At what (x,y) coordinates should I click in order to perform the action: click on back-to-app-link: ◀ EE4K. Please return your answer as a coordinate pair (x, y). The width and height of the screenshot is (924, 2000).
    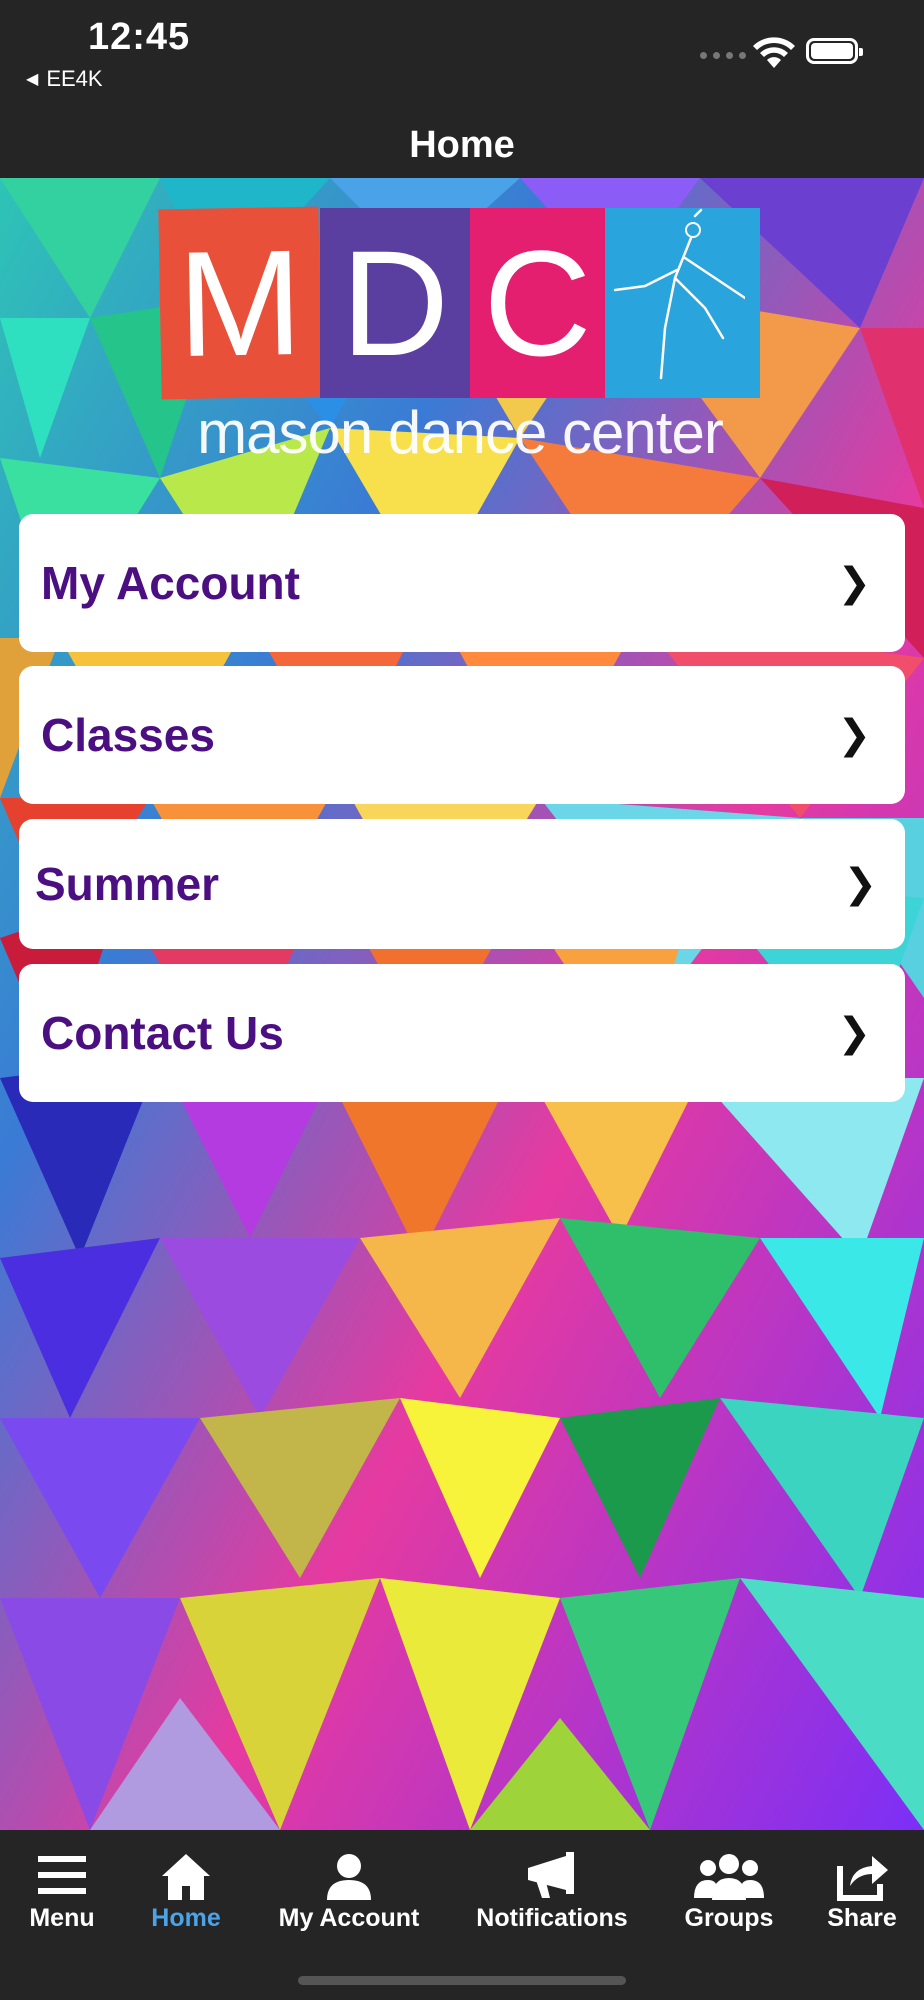
    Looking at the image, I should click on (64, 79).